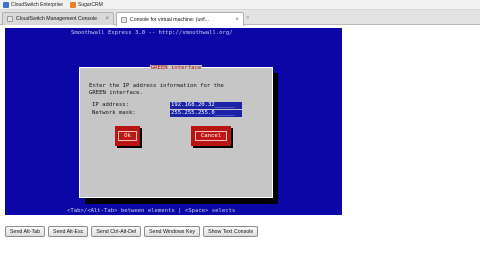 The width and height of the screenshot is (480, 270). Describe the element at coordinates (111, 105) in the screenshot. I see `ip-address-label: IP address:` at that location.